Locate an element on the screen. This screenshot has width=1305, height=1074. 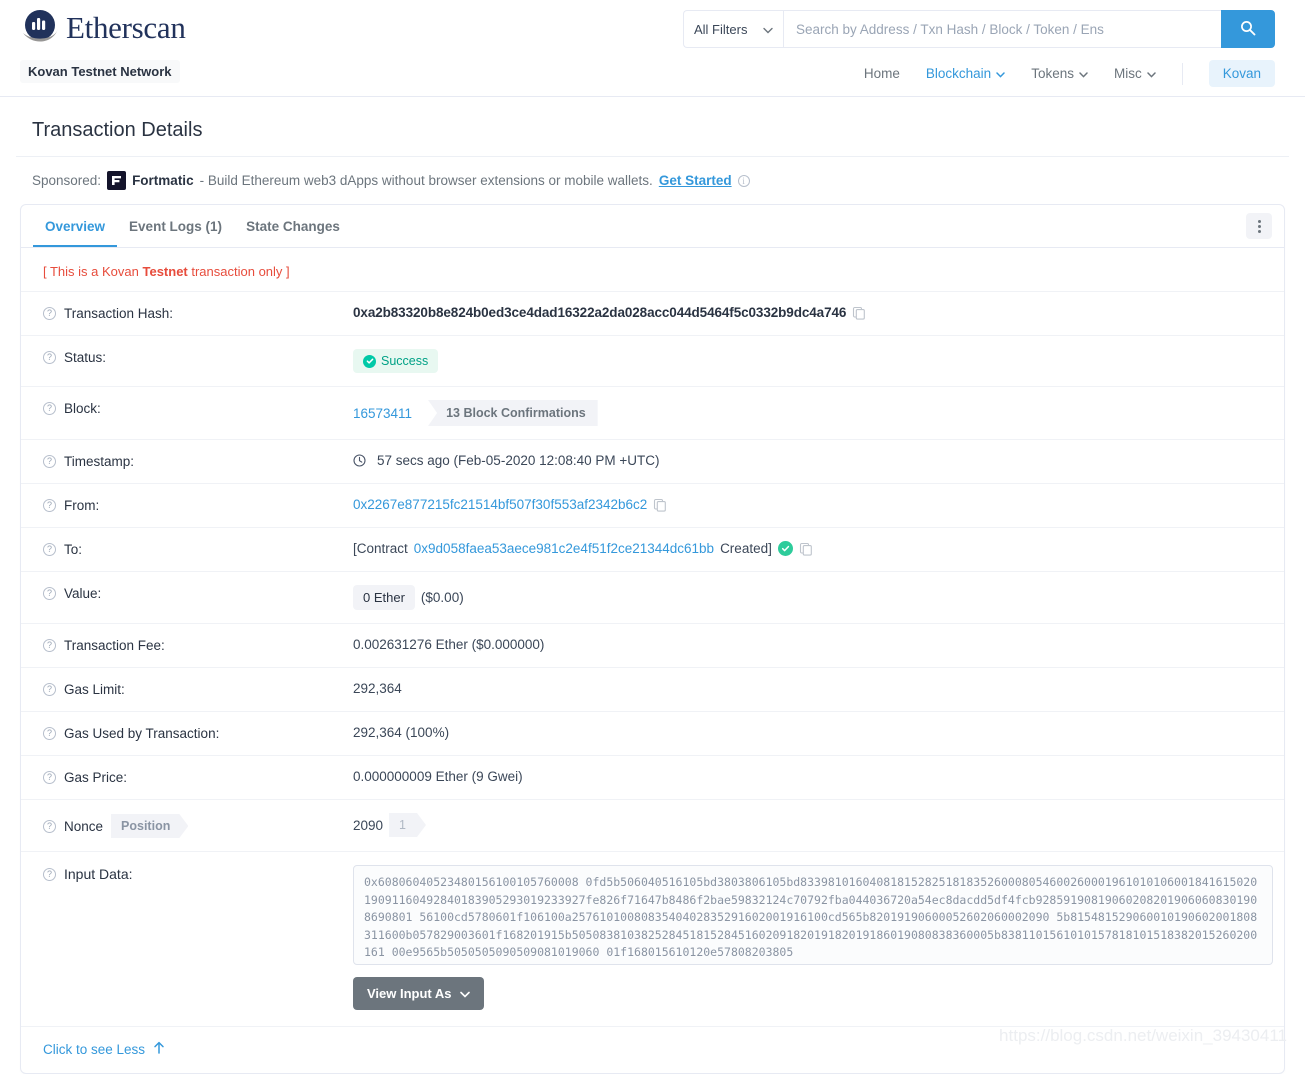
info-icon: i is located at coordinates (743, 180).